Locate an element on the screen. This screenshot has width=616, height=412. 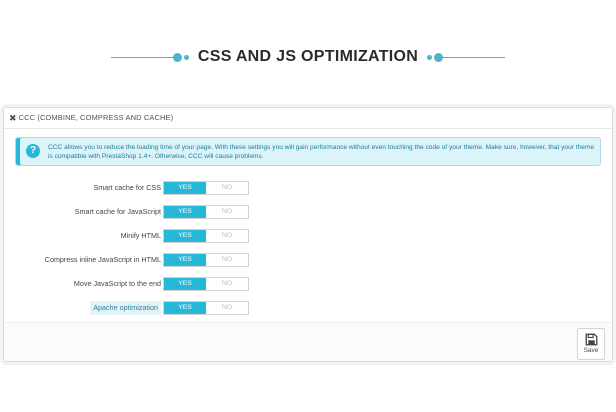
save-button: Save is located at coordinates (591, 344).